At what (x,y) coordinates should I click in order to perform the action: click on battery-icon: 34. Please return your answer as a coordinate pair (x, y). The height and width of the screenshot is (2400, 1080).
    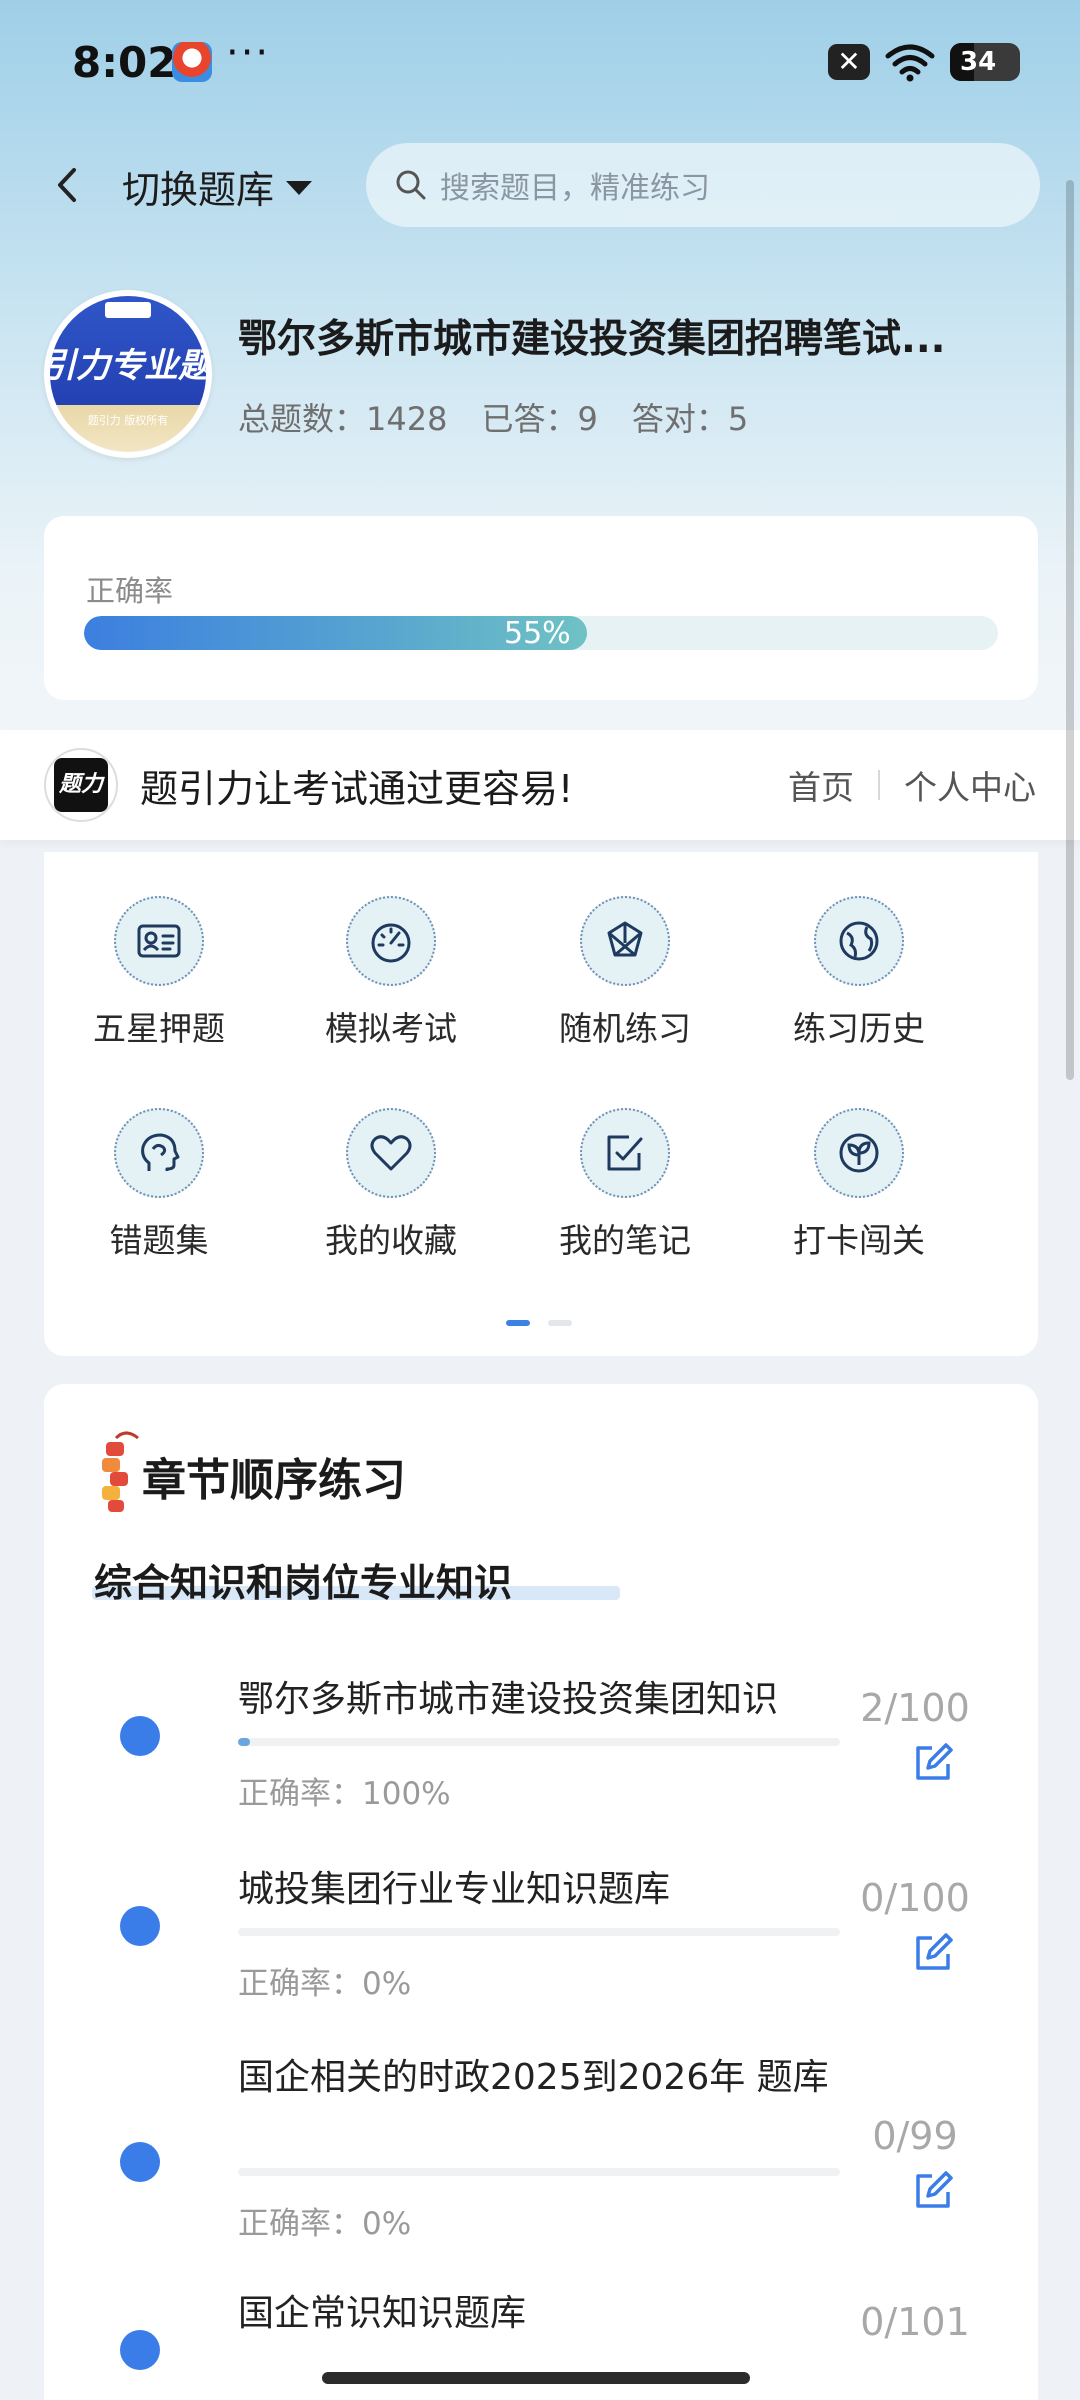
    Looking at the image, I should click on (985, 62).